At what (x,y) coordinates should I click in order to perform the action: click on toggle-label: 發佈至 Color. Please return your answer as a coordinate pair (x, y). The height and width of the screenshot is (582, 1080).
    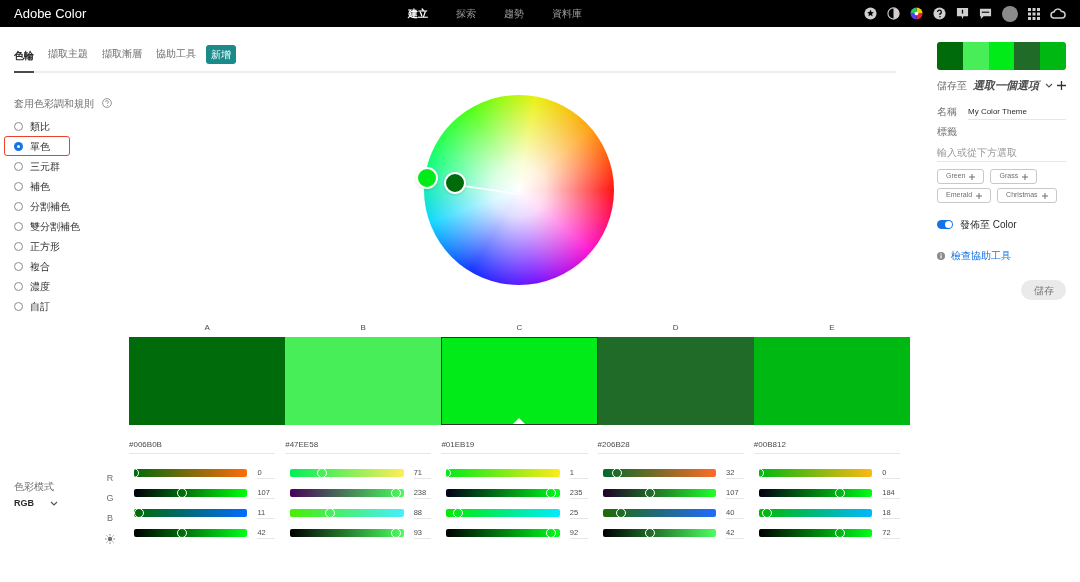
    Looking at the image, I should click on (988, 225).